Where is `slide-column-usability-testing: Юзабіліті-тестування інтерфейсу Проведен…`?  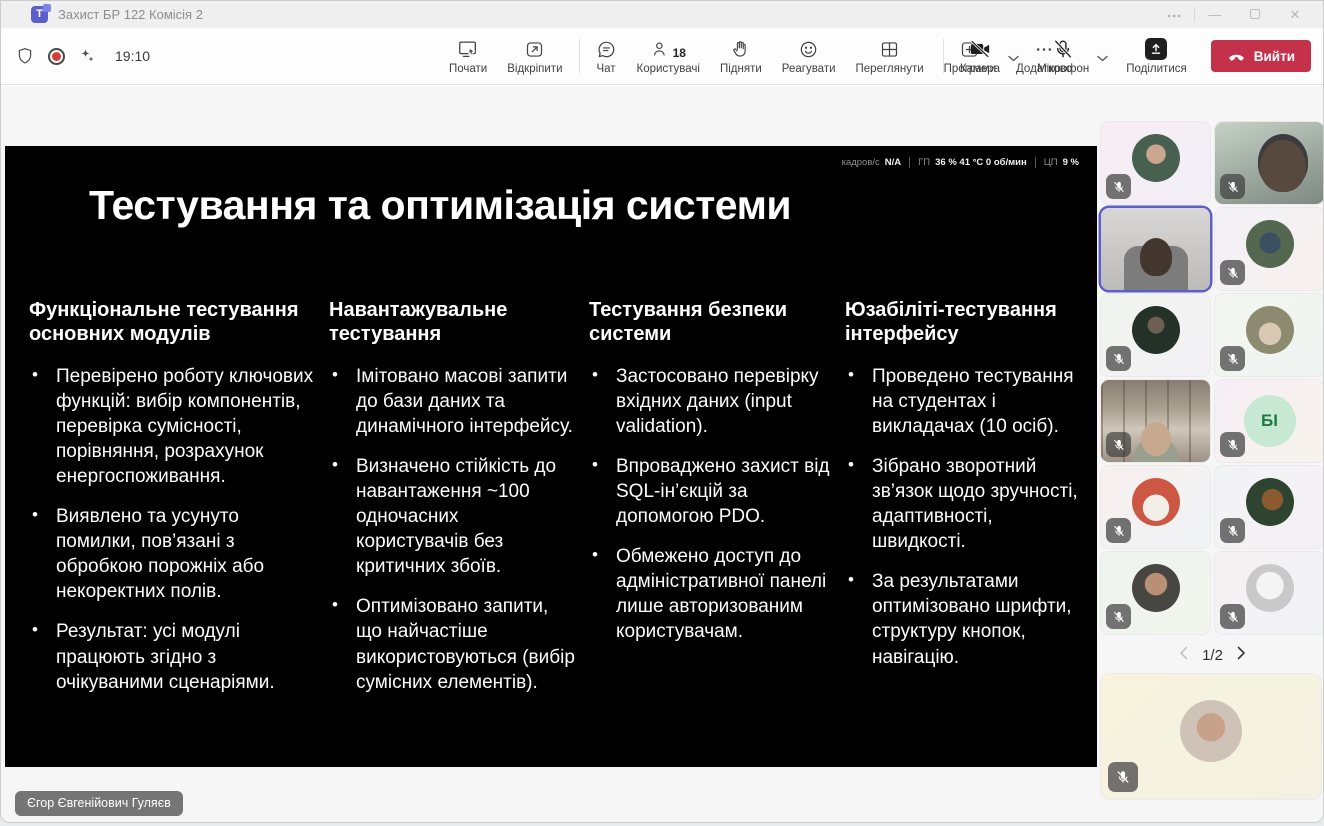
slide-column-usability-testing: Юзабіліті-тестування інтерфейсу Проведен… is located at coordinates (964, 504).